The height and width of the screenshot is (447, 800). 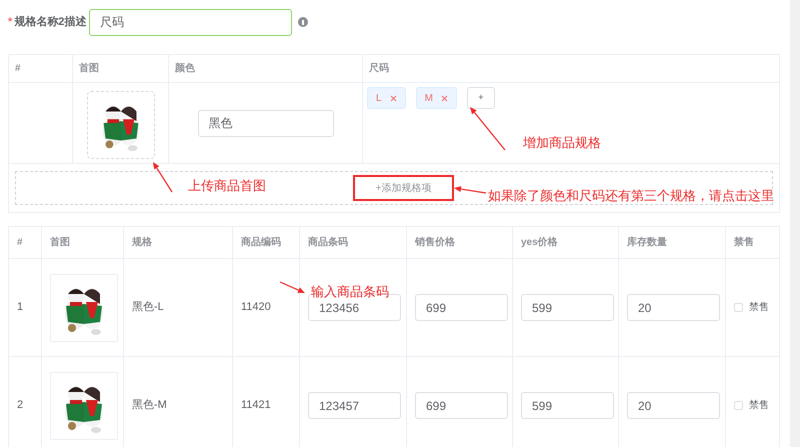 What do you see at coordinates (50, 22) in the screenshot?
I see `field-label: 规格名称2描述` at bounding box center [50, 22].